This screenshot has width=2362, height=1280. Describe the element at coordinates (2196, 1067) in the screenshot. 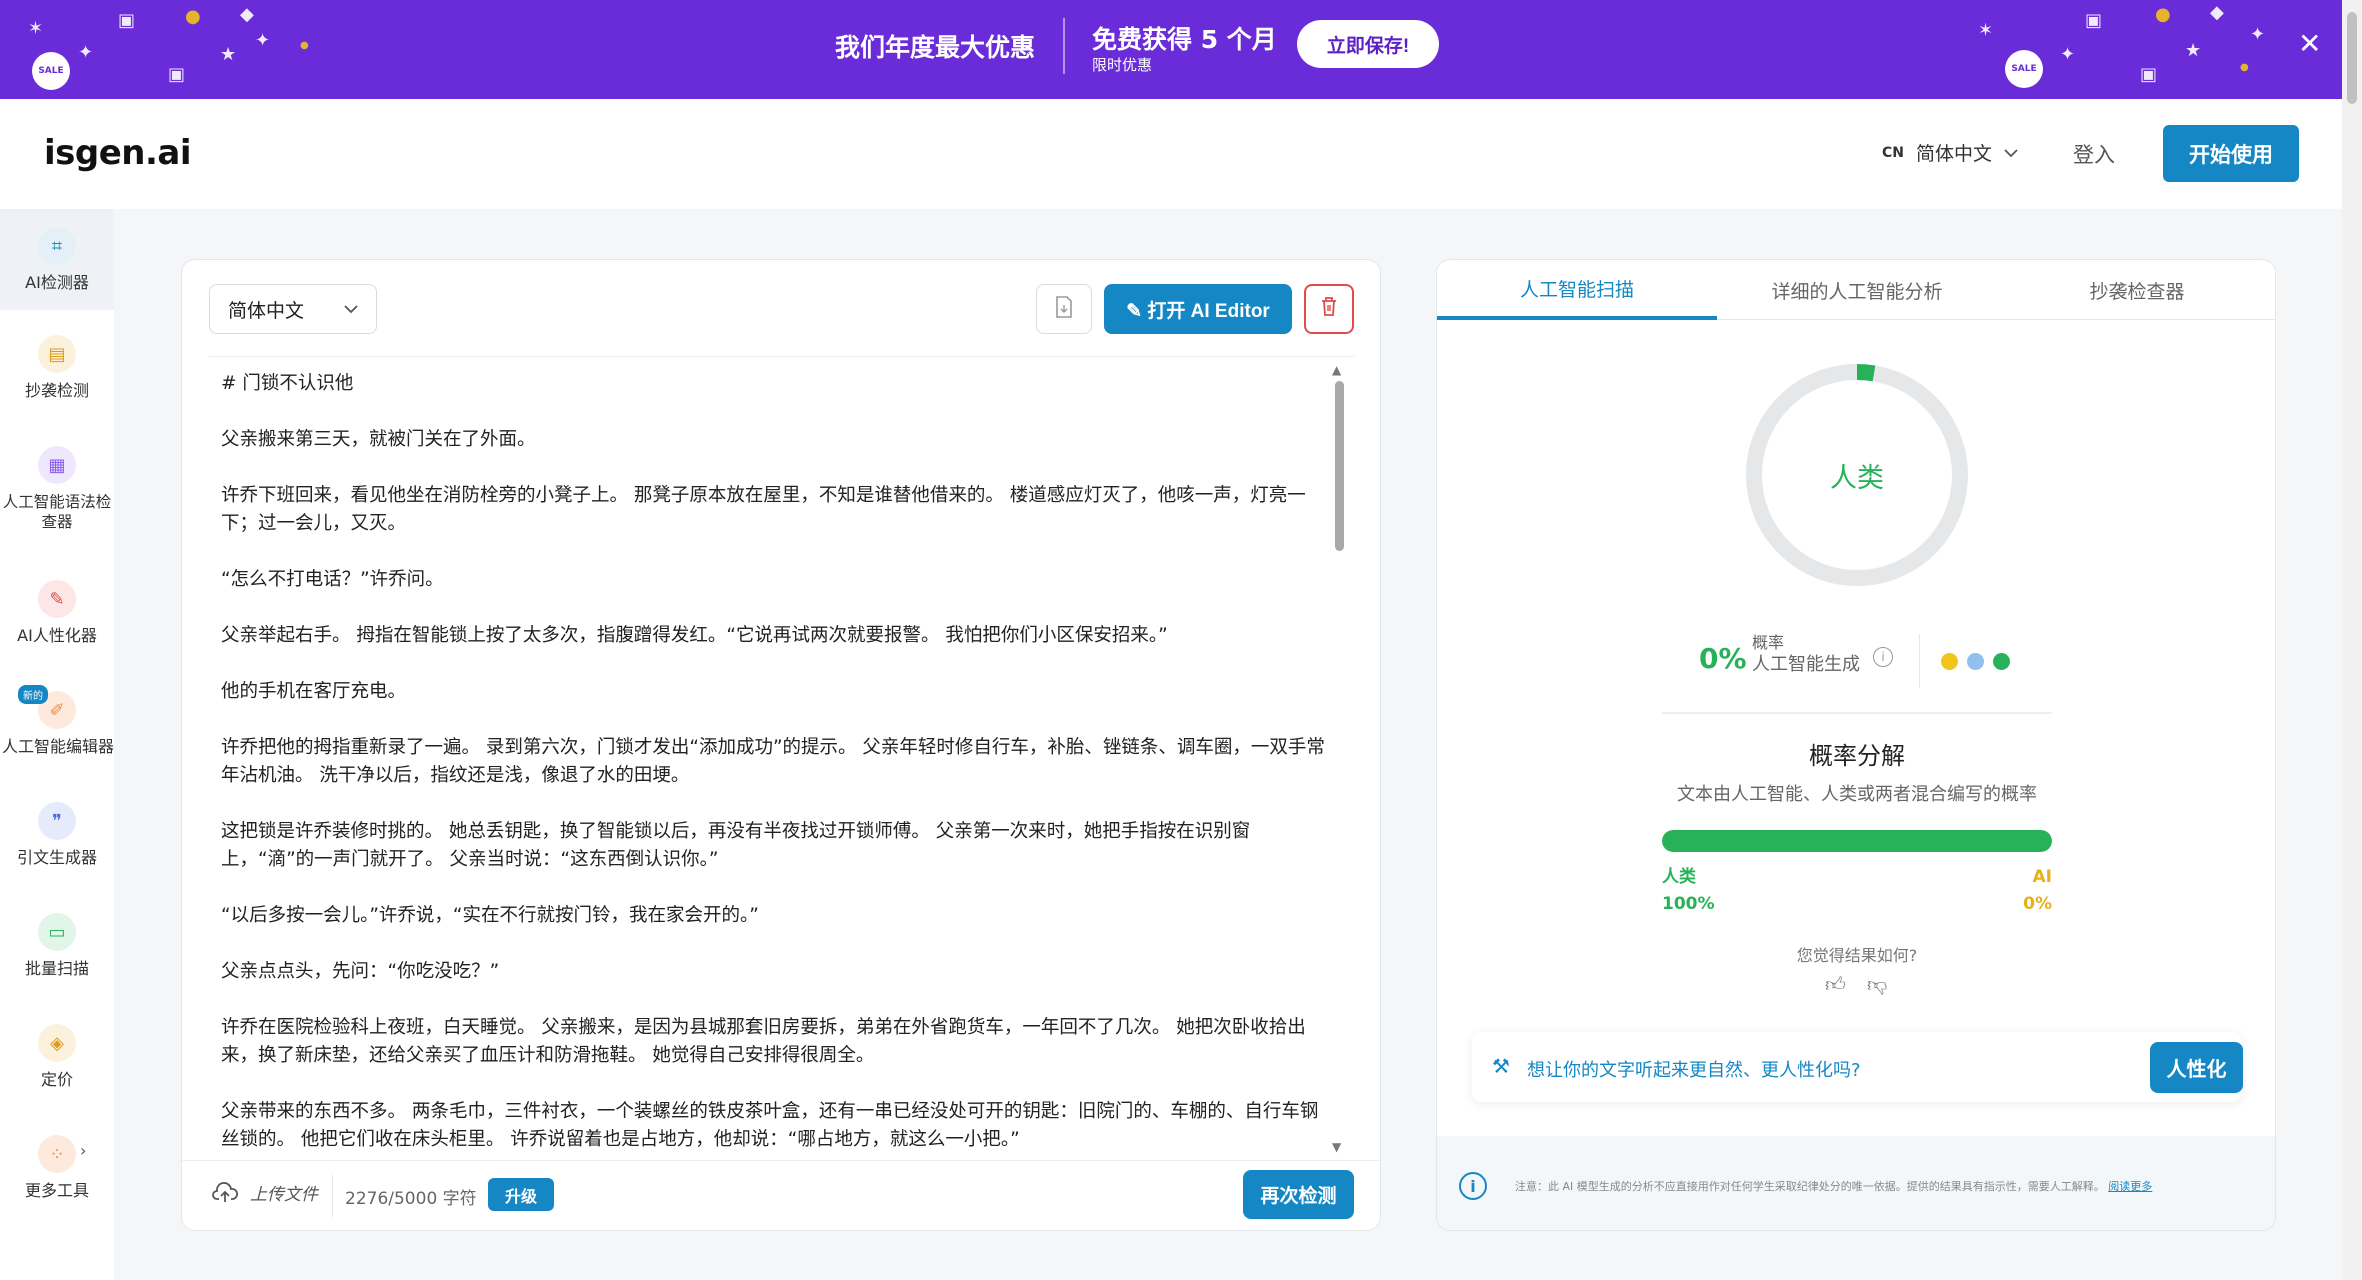

I see `humanize-button: 人性化` at that location.